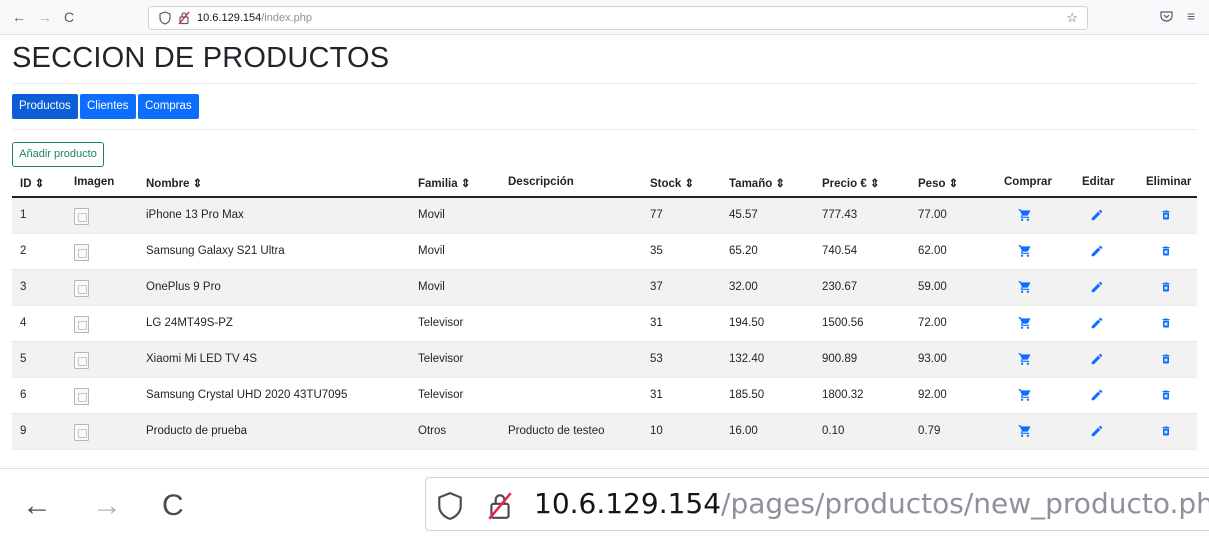 Image resolution: width=1209 pixels, height=537 pixels. Describe the element at coordinates (1072, 18) in the screenshot. I see `bookmark-star-icon: ☆` at that location.